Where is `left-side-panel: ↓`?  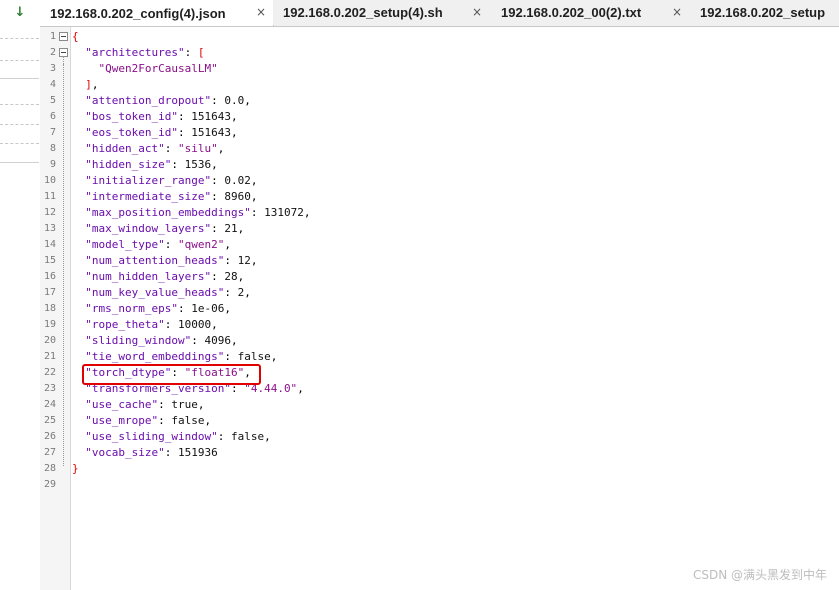
left-side-panel: ↓ is located at coordinates (20, 295).